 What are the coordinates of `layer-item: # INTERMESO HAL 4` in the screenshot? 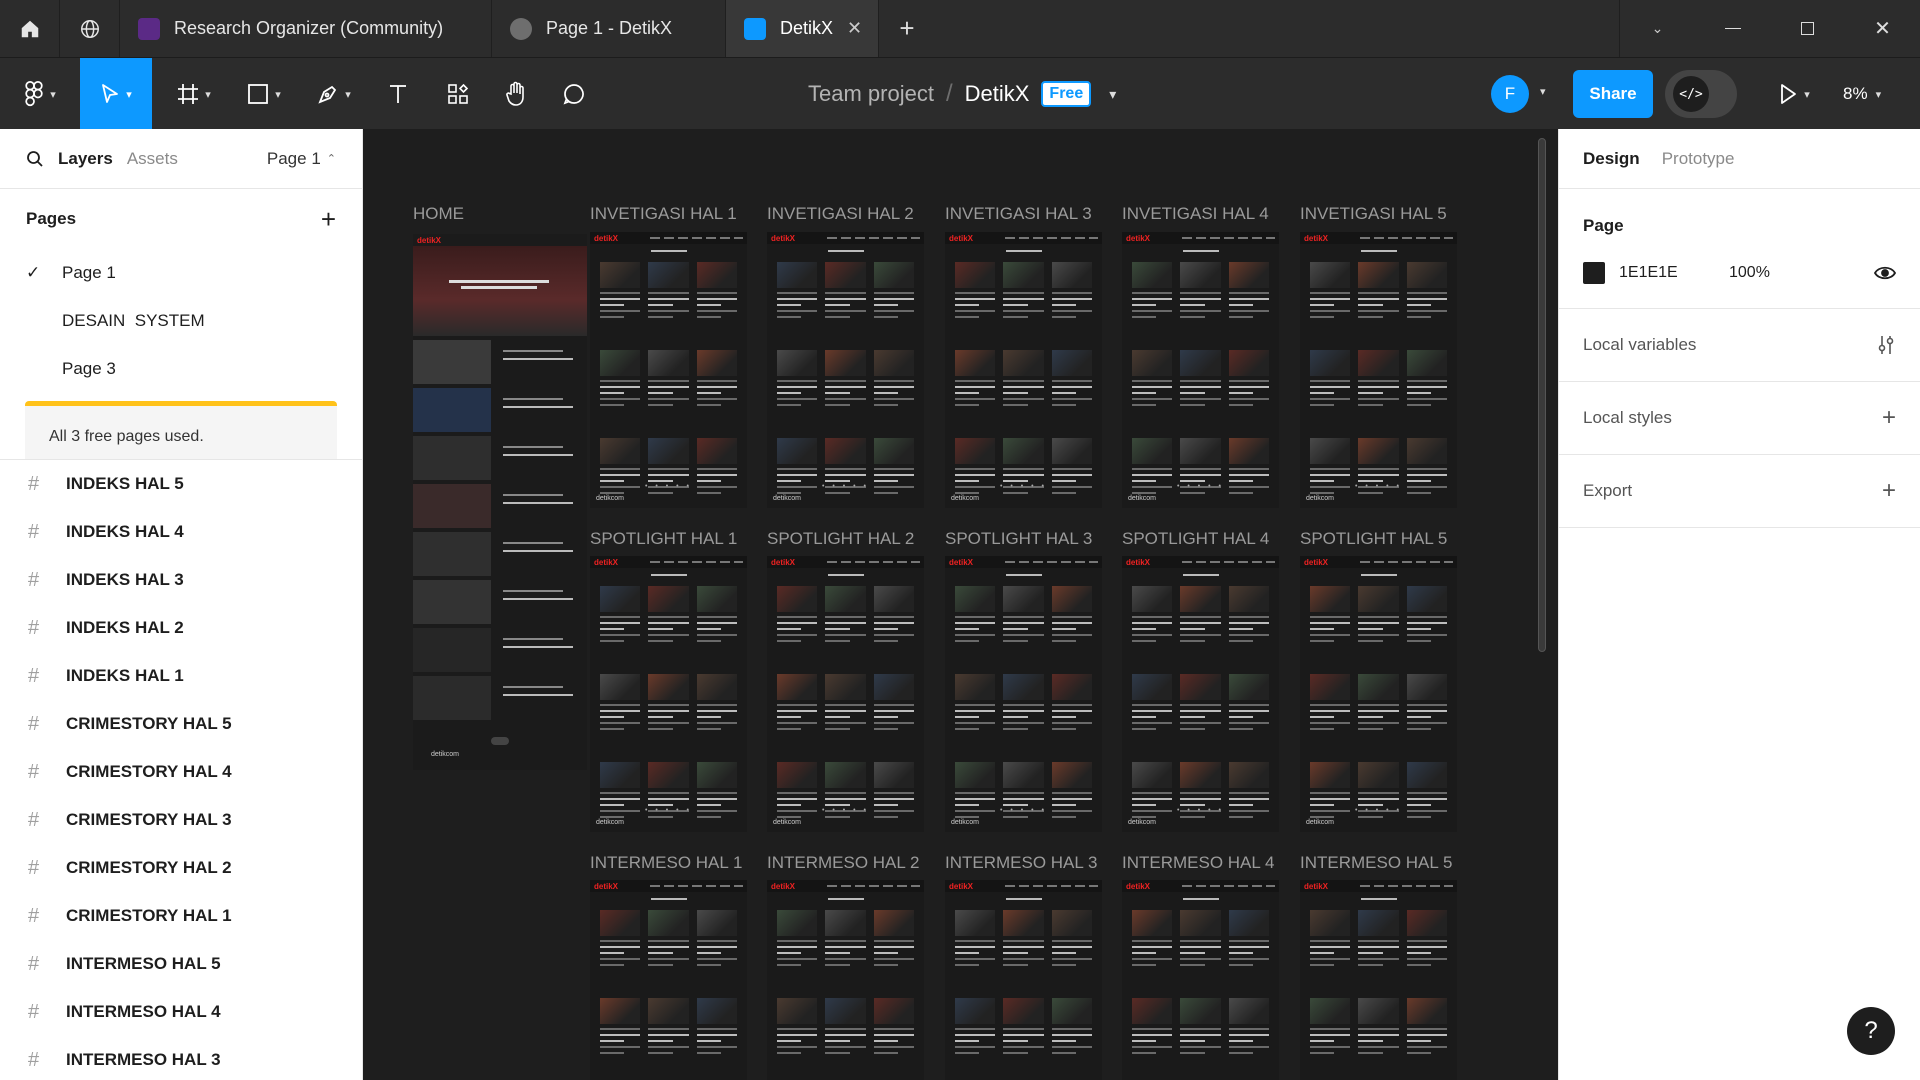 It's located at (181, 1012).